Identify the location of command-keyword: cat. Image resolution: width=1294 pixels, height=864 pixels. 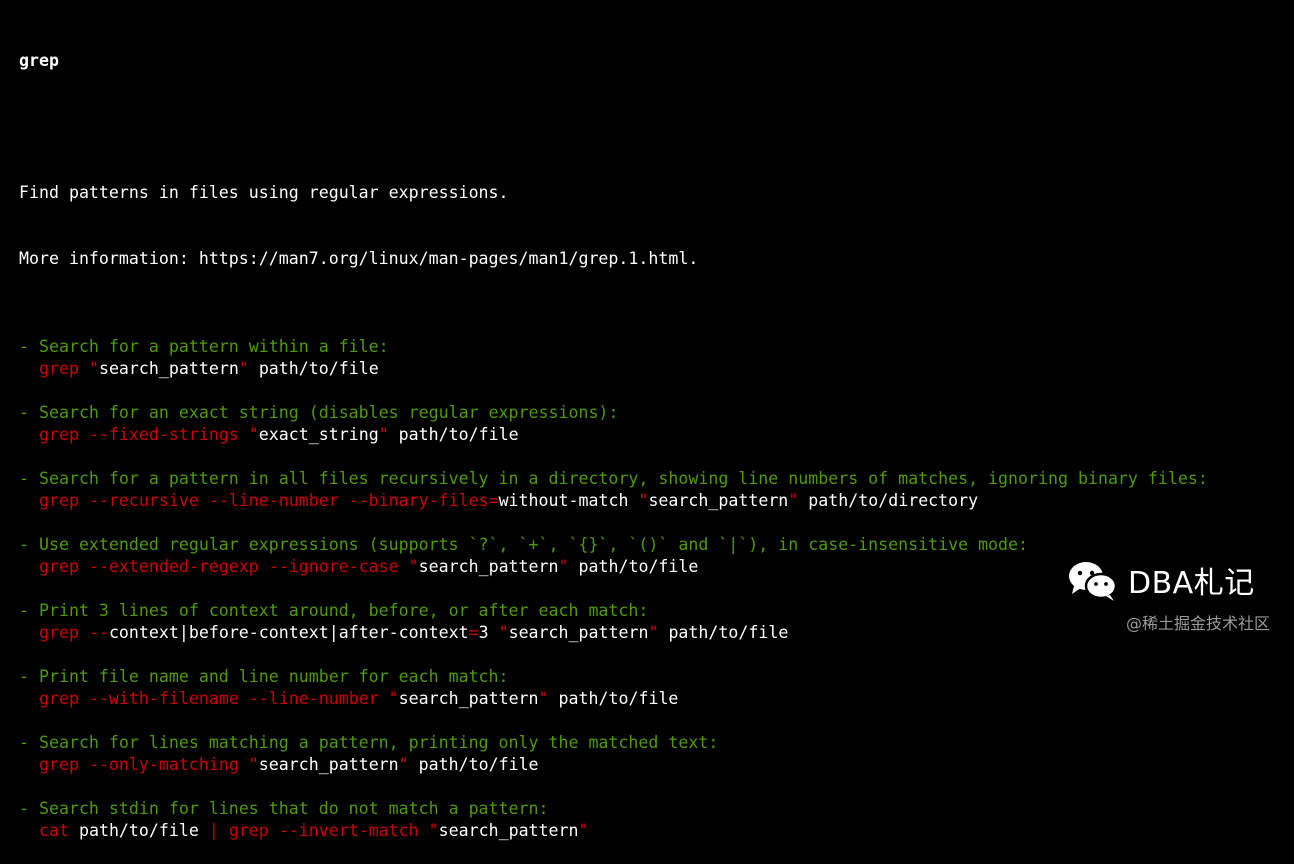
(59, 830).